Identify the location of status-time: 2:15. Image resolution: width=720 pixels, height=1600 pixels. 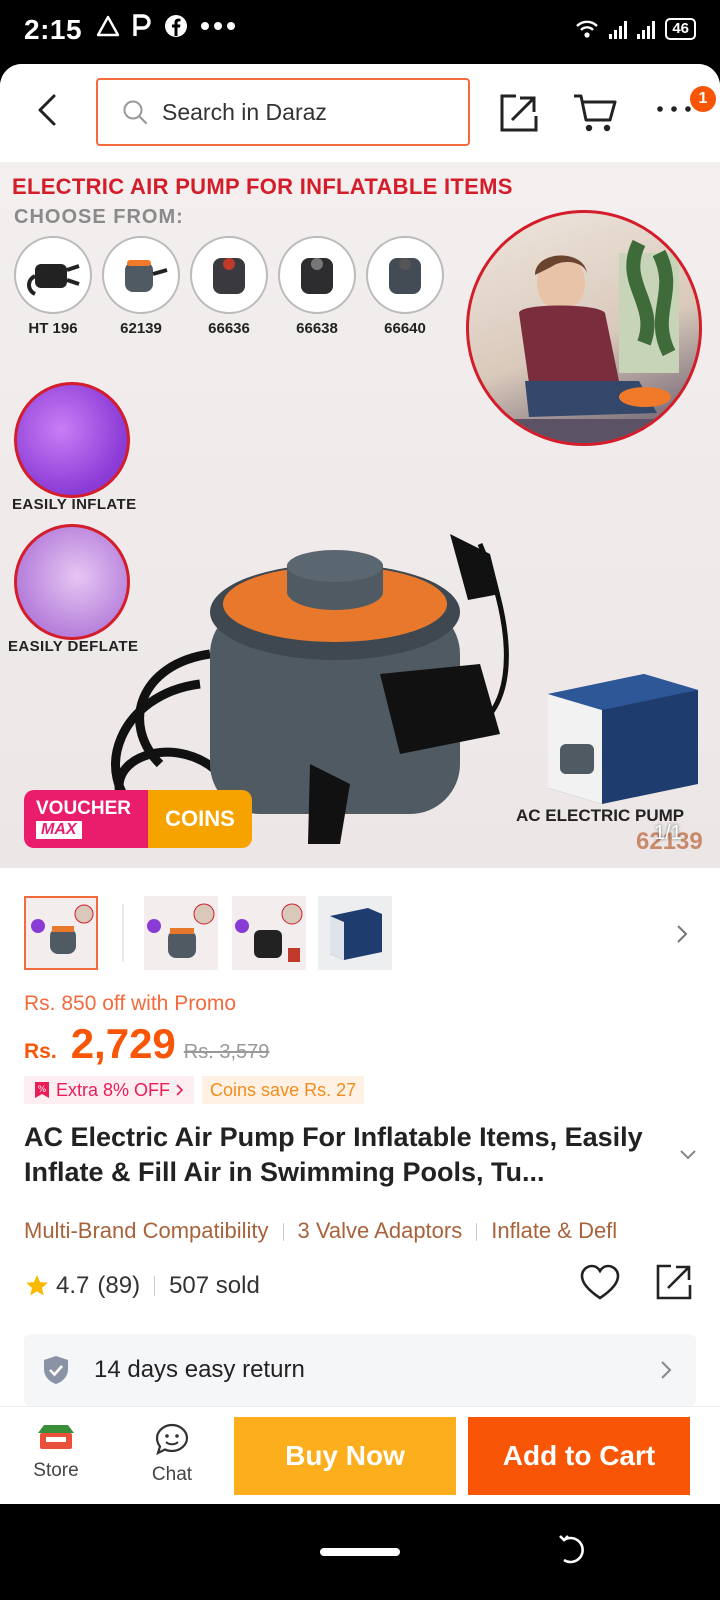
(53, 29).